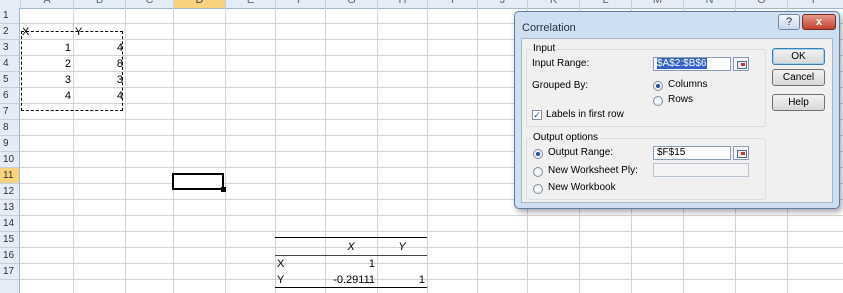 Image resolution: width=843 pixels, height=293 pixels. Describe the element at coordinates (99, 4) in the screenshot. I see `column-header-b: B` at that location.